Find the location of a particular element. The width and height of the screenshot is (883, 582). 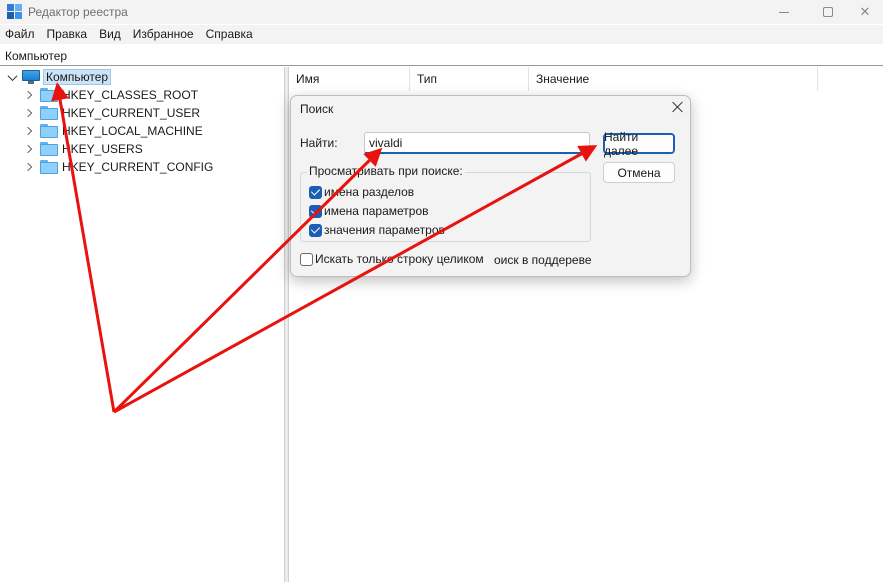

tree-label: Компьютер is located at coordinates (77, 77).